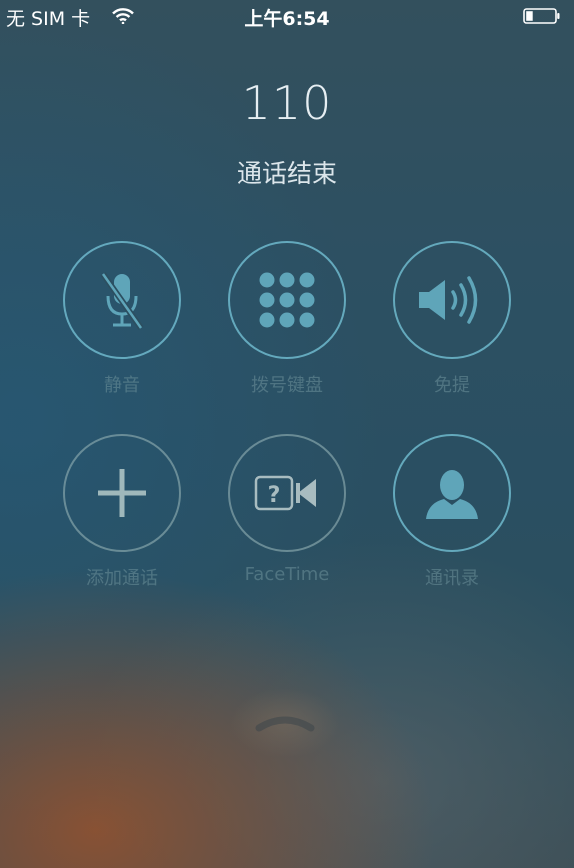 The height and width of the screenshot is (868, 574). Describe the element at coordinates (287, 385) in the screenshot. I see `keypad-label: 拨号键盘` at that location.